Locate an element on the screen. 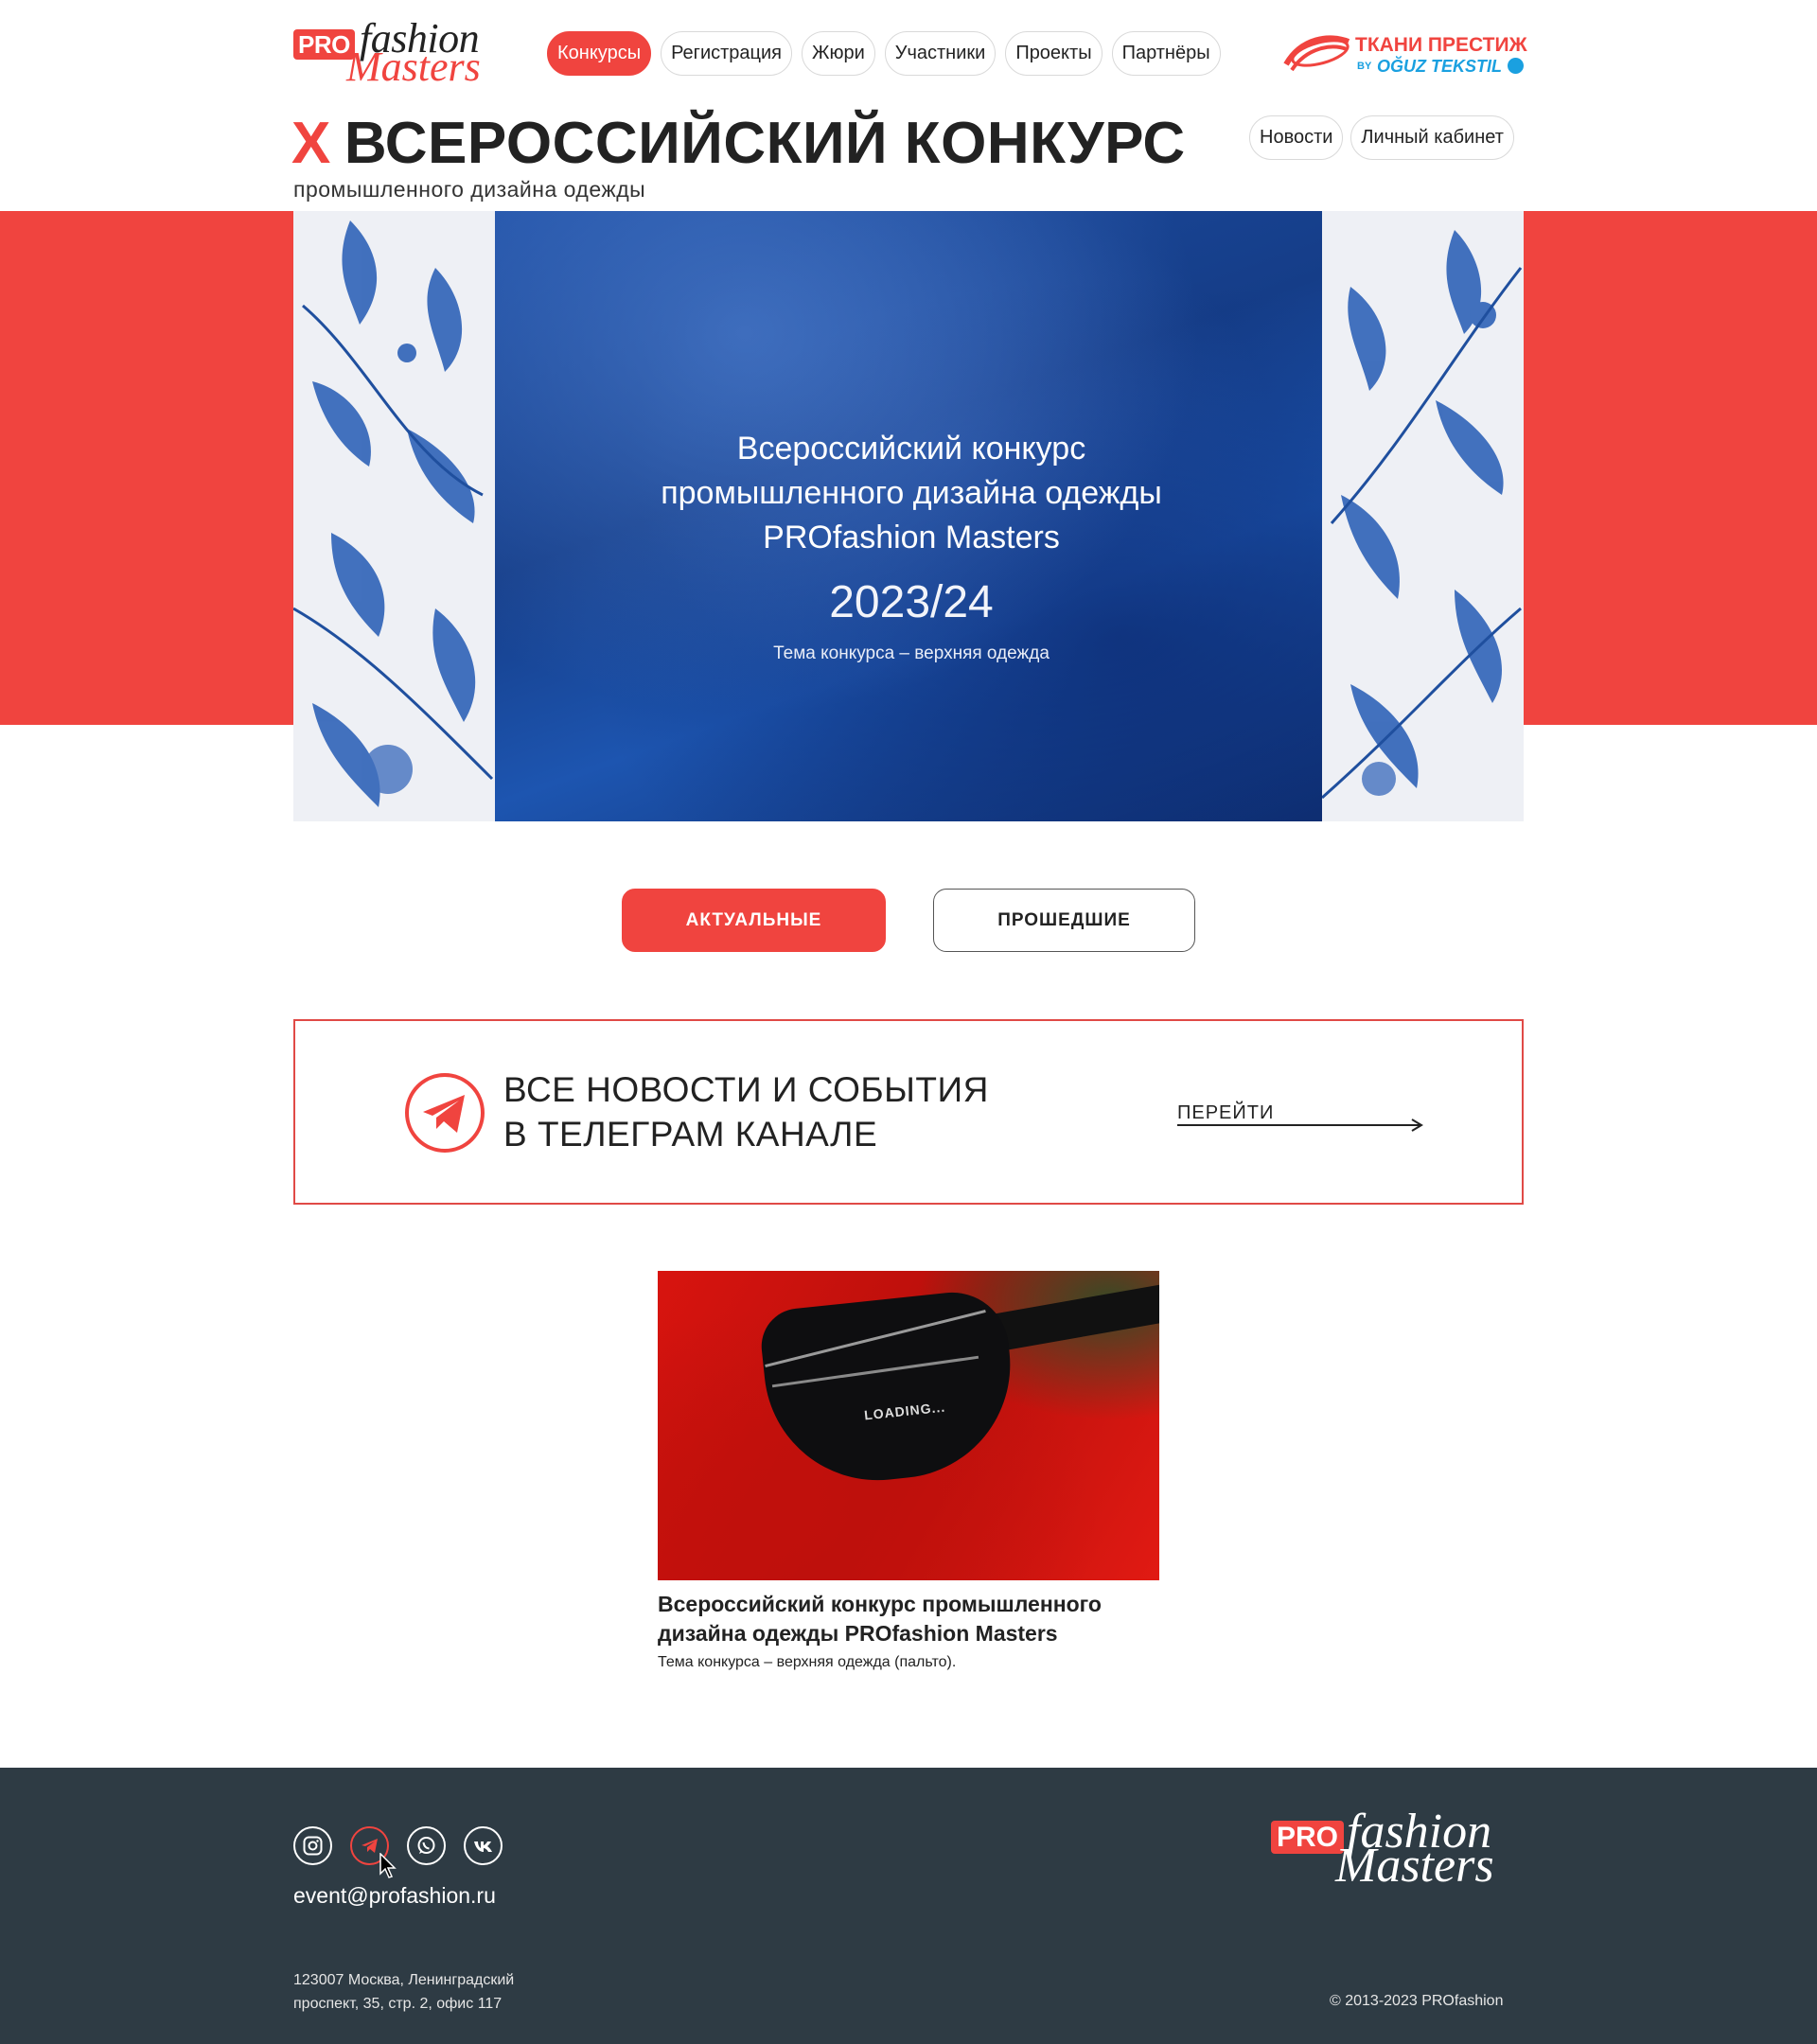 This screenshot has height=2044, width=1817. nav-item-registration: Регистрация is located at coordinates (726, 53).